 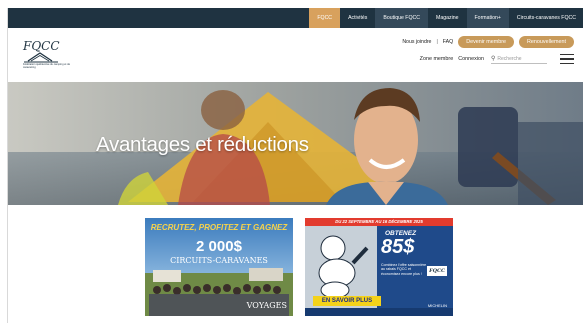 I want to click on search-input: Recherche, so click(x=509, y=59).